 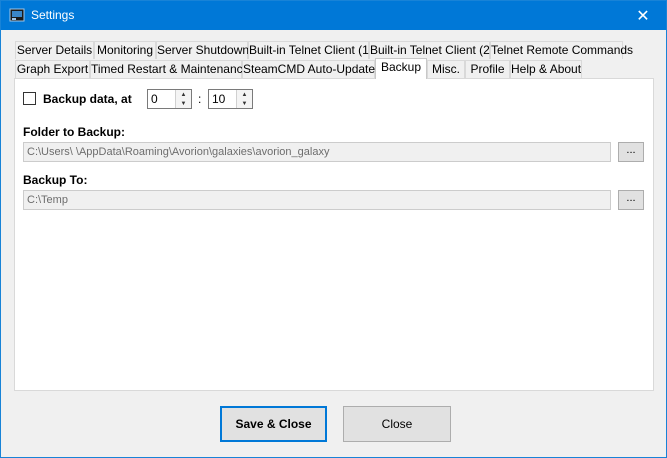 What do you see at coordinates (219, 99) in the screenshot?
I see `minute-value: 10` at bounding box center [219, 99].